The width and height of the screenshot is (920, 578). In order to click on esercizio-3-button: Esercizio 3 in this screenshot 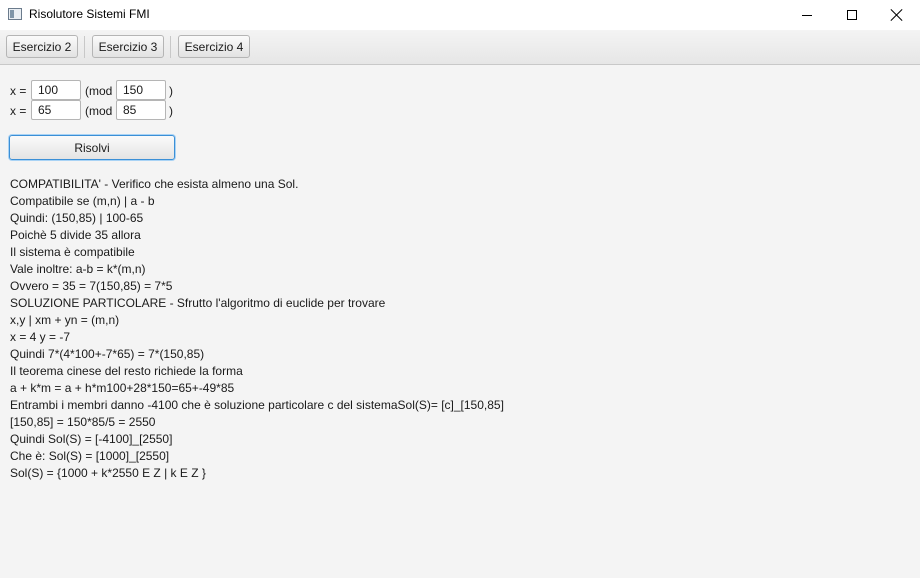, I will do `click(128, 46)`.